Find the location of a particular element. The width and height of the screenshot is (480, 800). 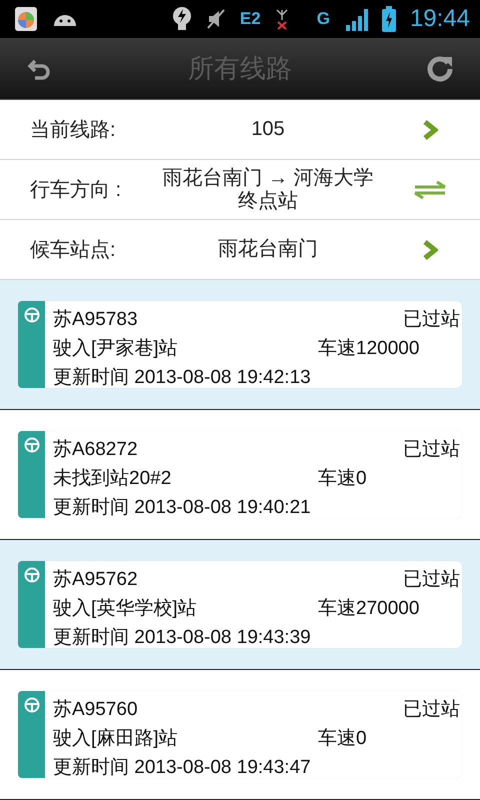

update-time: 更新时间 2013-08-08 19:40:21 is located at coordinates (182, 508).